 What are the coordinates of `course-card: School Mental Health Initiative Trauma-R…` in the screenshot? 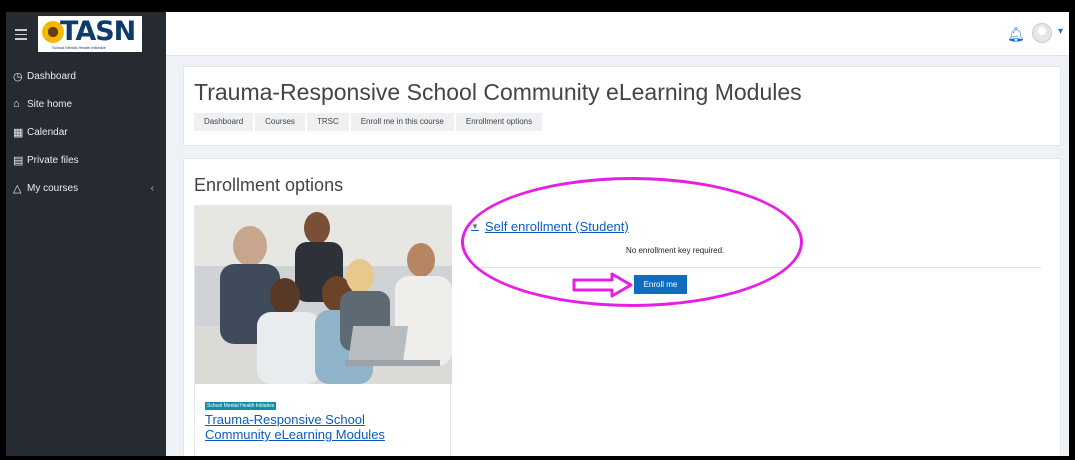 It's located at (323, 330).